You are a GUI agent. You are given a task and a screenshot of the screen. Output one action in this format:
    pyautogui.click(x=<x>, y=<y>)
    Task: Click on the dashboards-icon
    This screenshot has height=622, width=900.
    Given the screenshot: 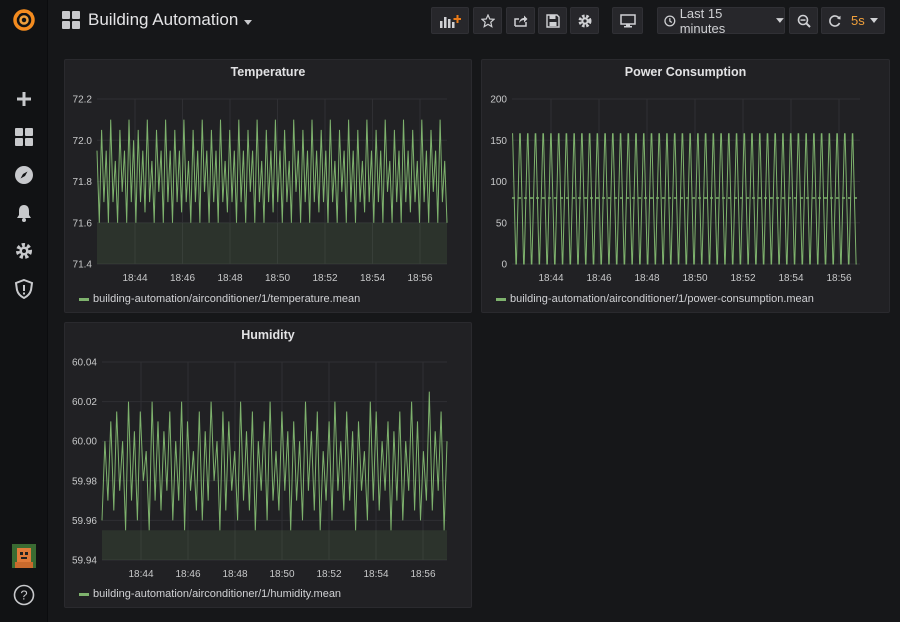 What is the action you would take?
    pyautogui.click(x=24, y=137)
    